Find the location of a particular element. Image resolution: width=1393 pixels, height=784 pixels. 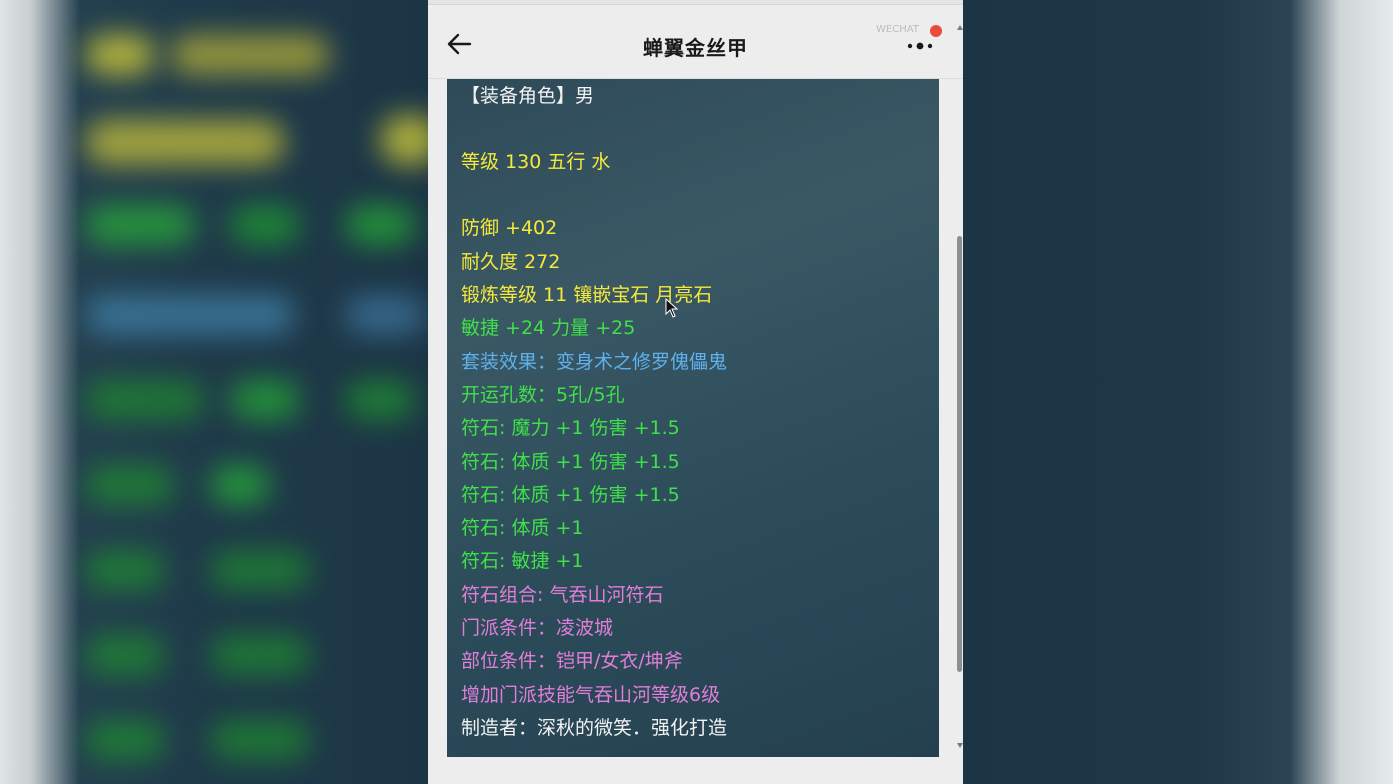

item-line-attributes: 敏捷 +24 力量 +25 is located at coordinates (548, 328).